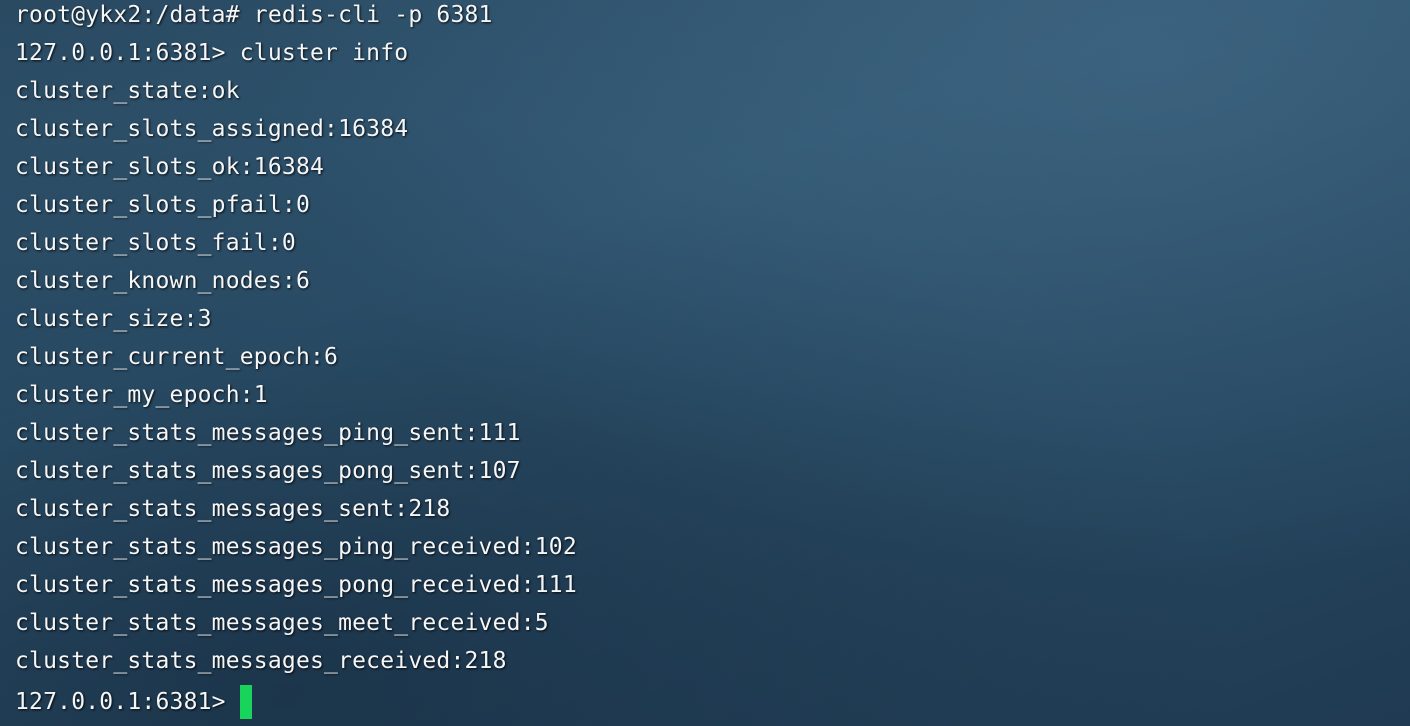 This screenshot has height=726, width=1410. What do you see at coordinates (177, 357) in the screenshot?
I see `output-line: cluster_current_epoch:6` at bounding box center [177, 357].